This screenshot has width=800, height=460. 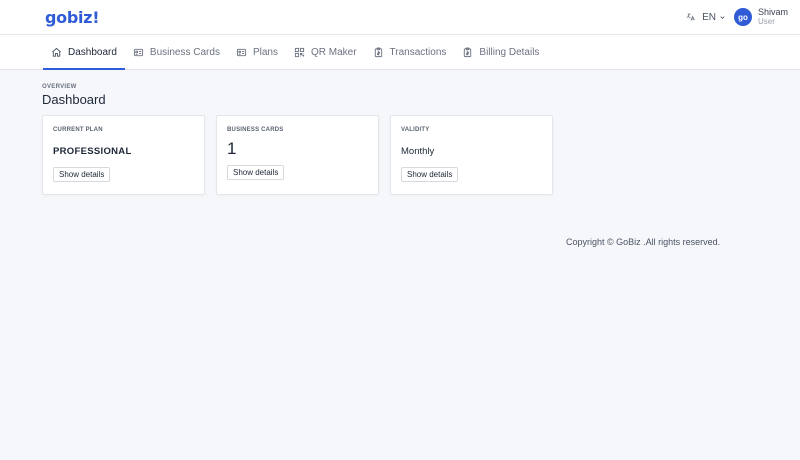 What do you see at coordinates (265, 52) in the screenshot?
I see `nav-label: Plans` at bounding box center [265, 52].